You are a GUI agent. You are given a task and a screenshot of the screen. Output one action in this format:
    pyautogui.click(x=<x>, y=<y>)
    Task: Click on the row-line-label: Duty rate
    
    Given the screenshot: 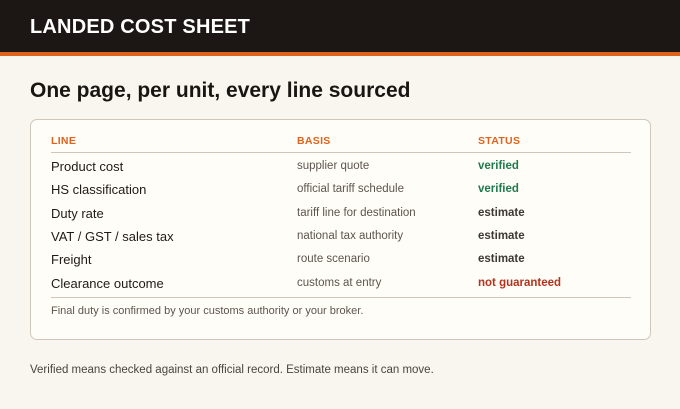 What is the action you would take?
    pyautogui.click(x=77, y=213)
    